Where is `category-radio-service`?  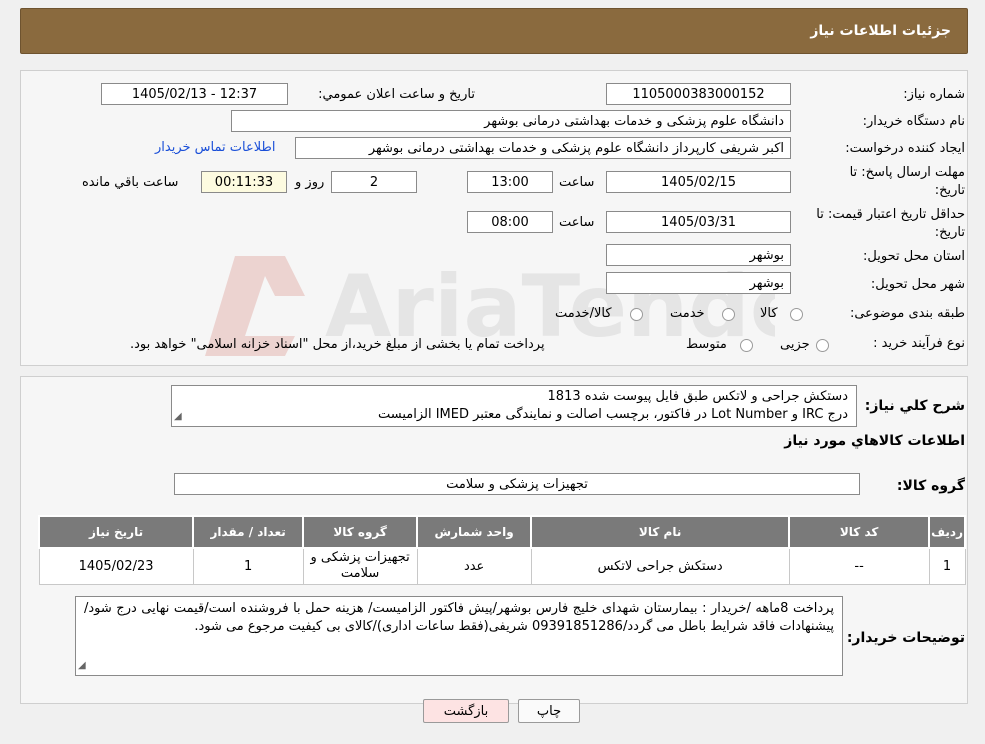 category-radio-service is located at coordinates (728, 314).